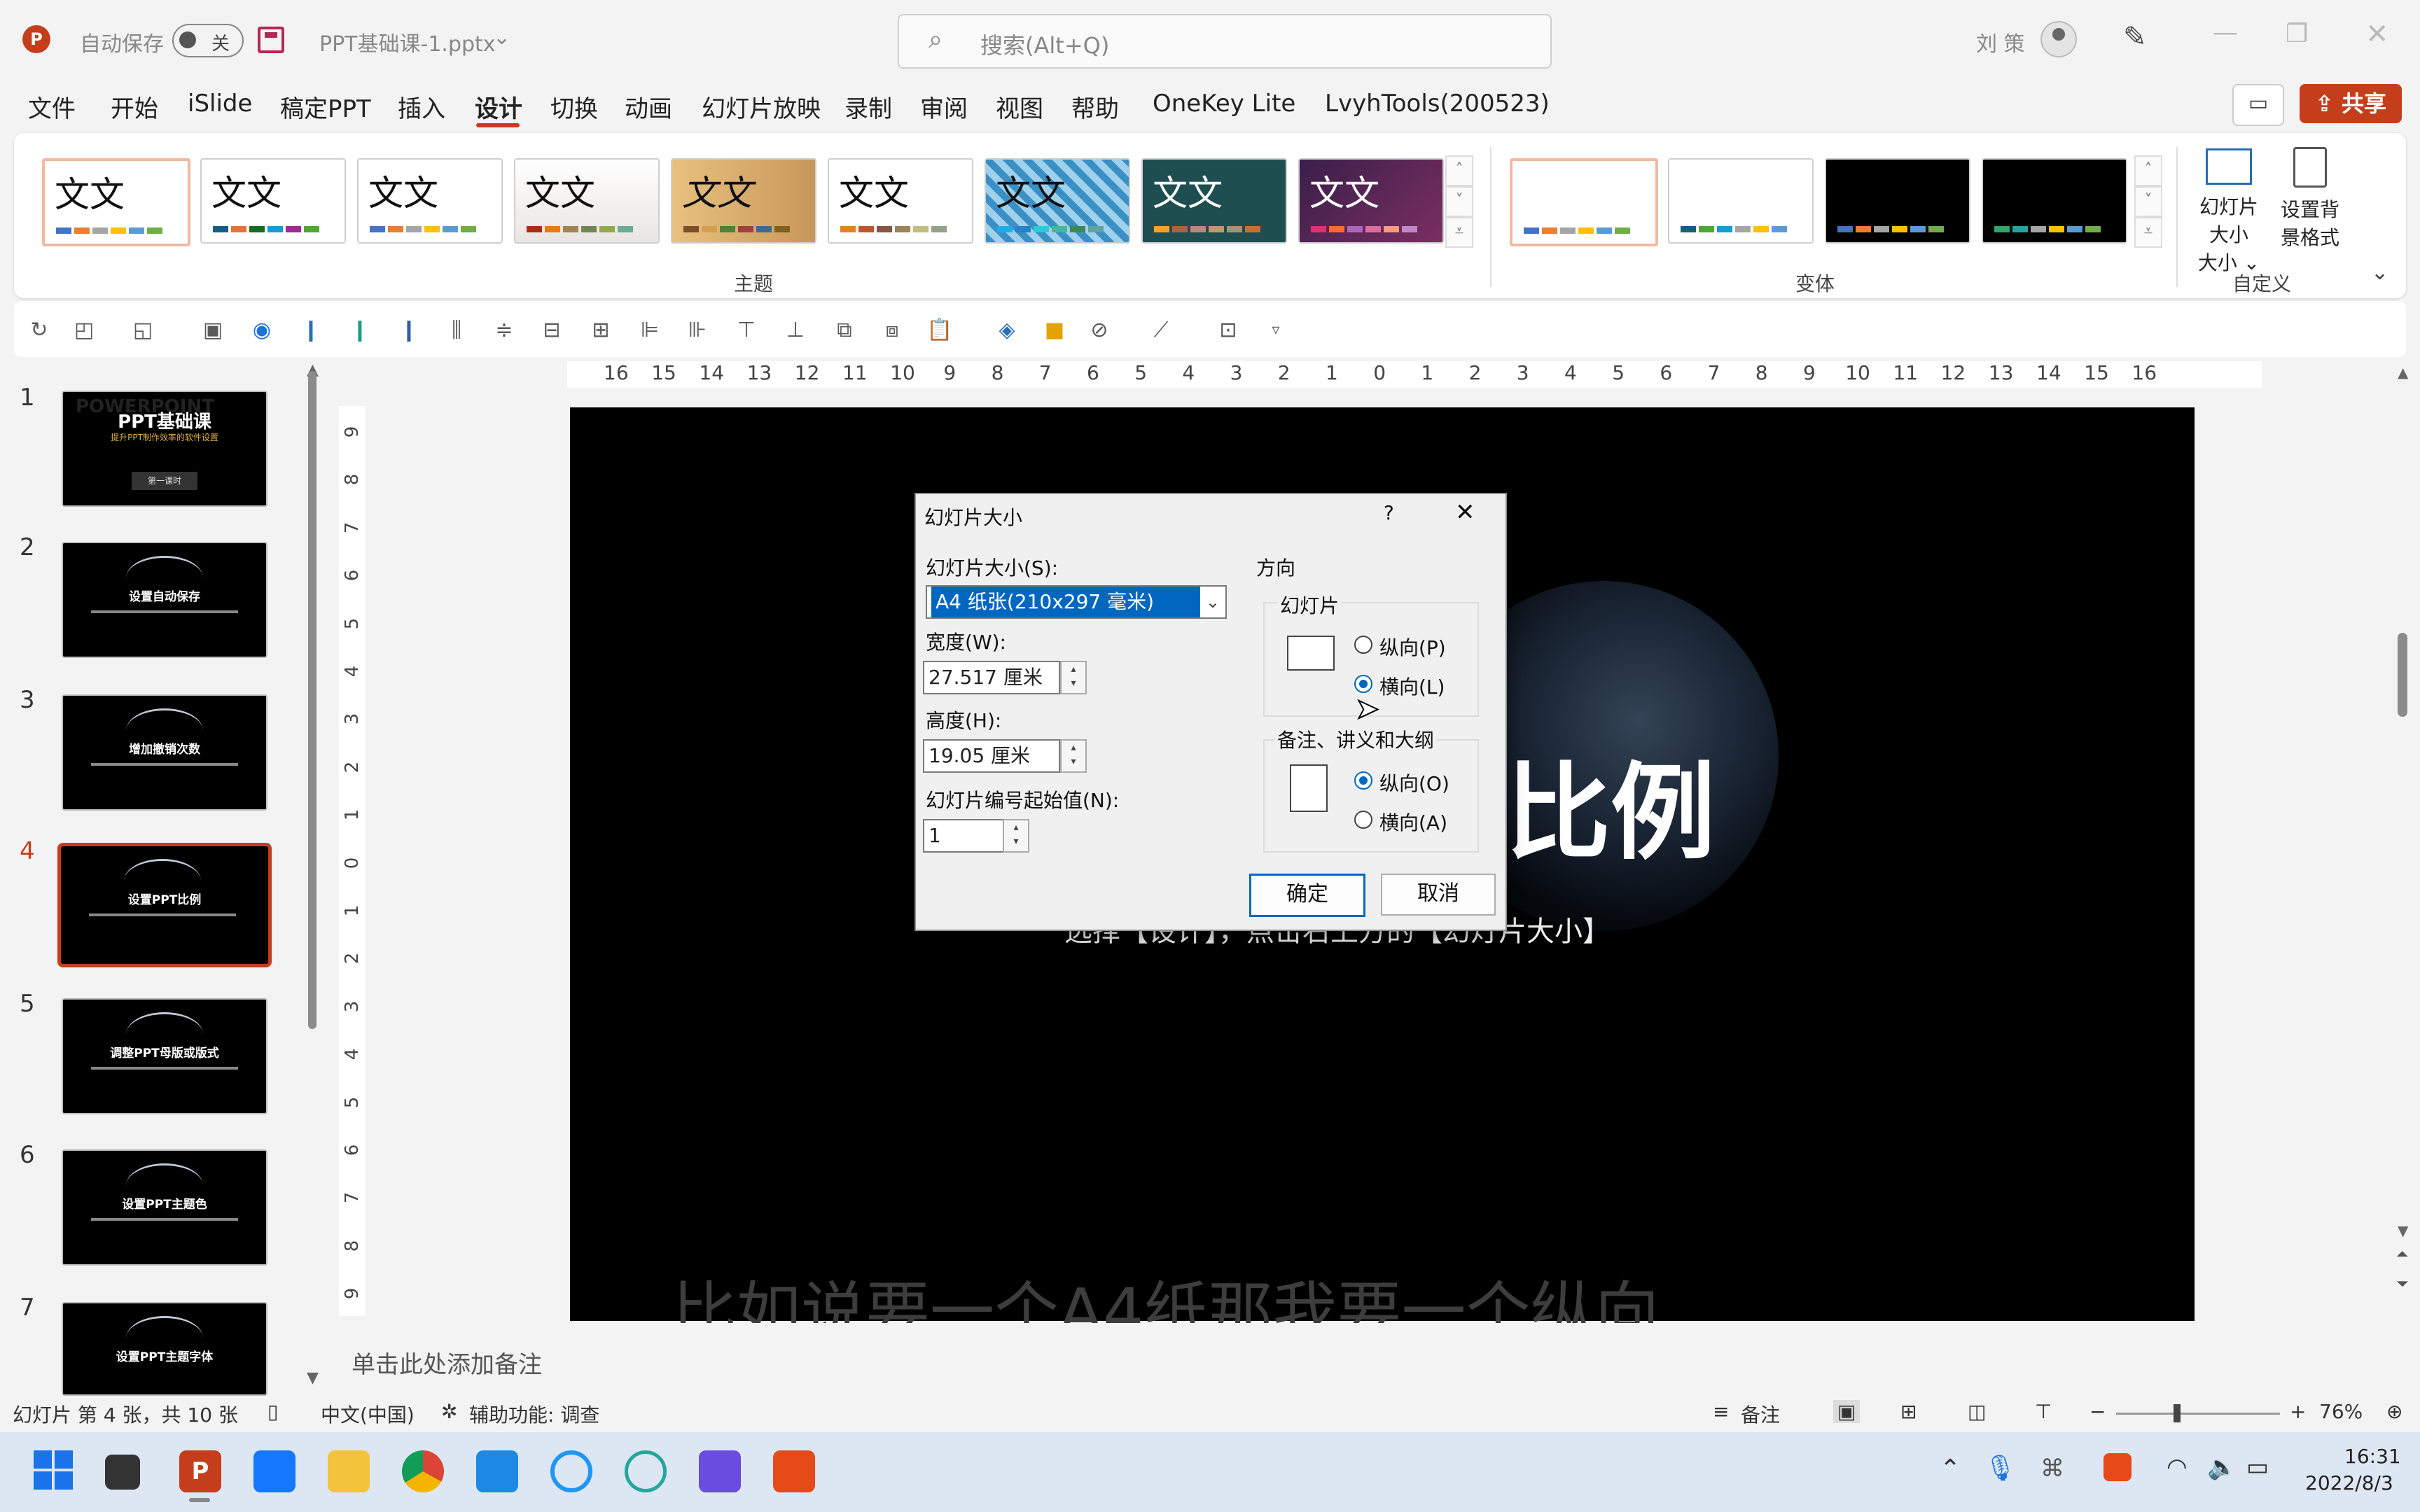 This screenshot has height=1512, width=2420. I want to click on pen-icon: ✎, so click(2135, 37).